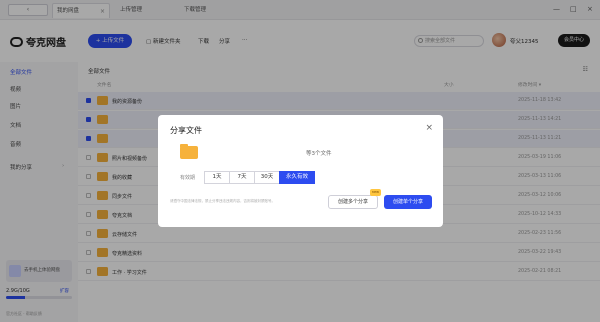  Describe the element at coordinates (188, 178) in the screenshot. I see `validity-label: 有效期` at that location.